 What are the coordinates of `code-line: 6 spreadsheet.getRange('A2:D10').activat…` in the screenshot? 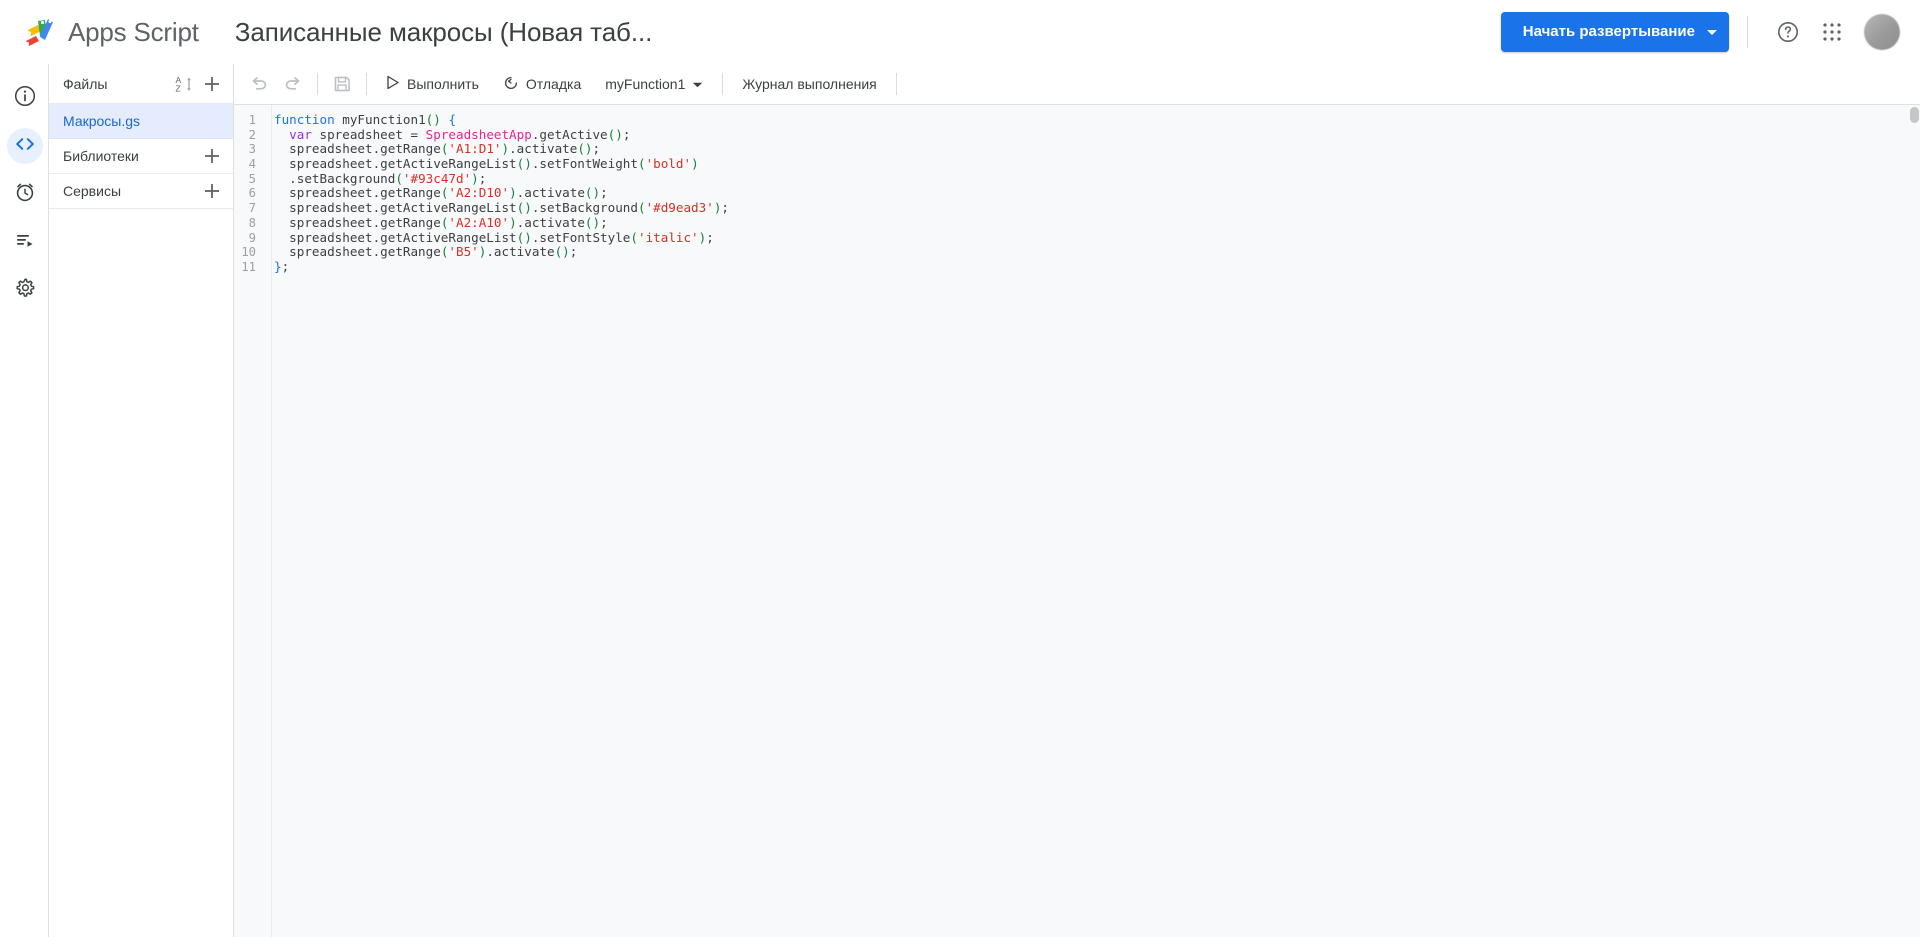 It's located at (1077, 193).